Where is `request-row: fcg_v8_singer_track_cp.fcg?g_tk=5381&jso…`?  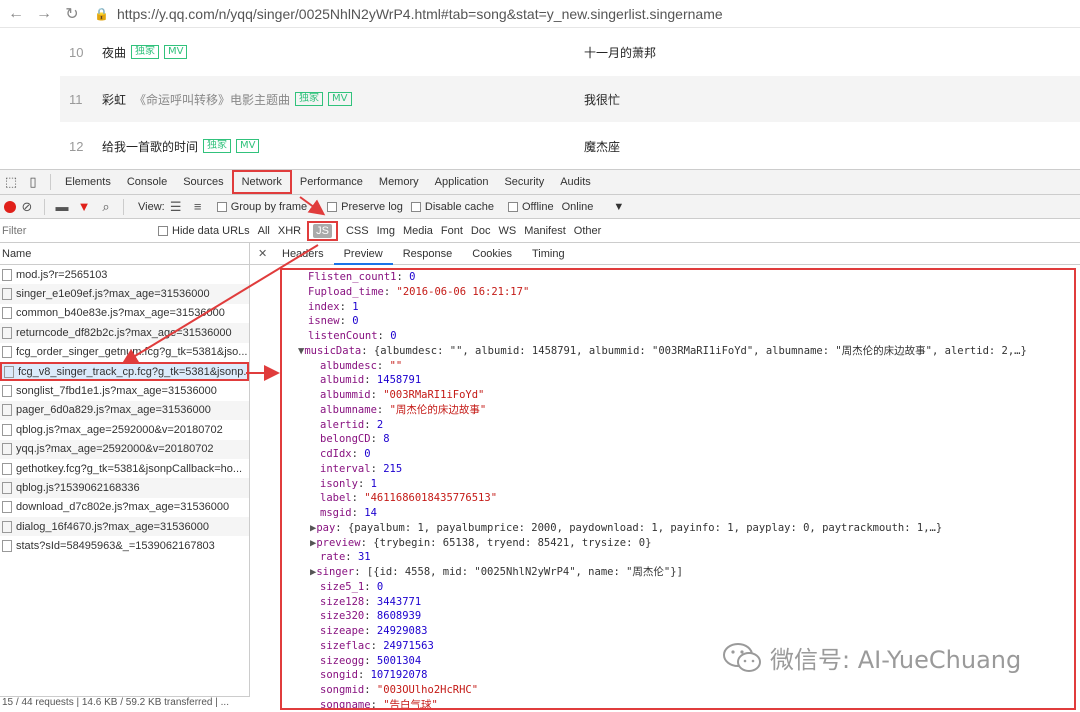
request-row: fcg_v8_singer_track_cp.fcg?g_tk=5381&jso… is located at coordinates (124, 371).